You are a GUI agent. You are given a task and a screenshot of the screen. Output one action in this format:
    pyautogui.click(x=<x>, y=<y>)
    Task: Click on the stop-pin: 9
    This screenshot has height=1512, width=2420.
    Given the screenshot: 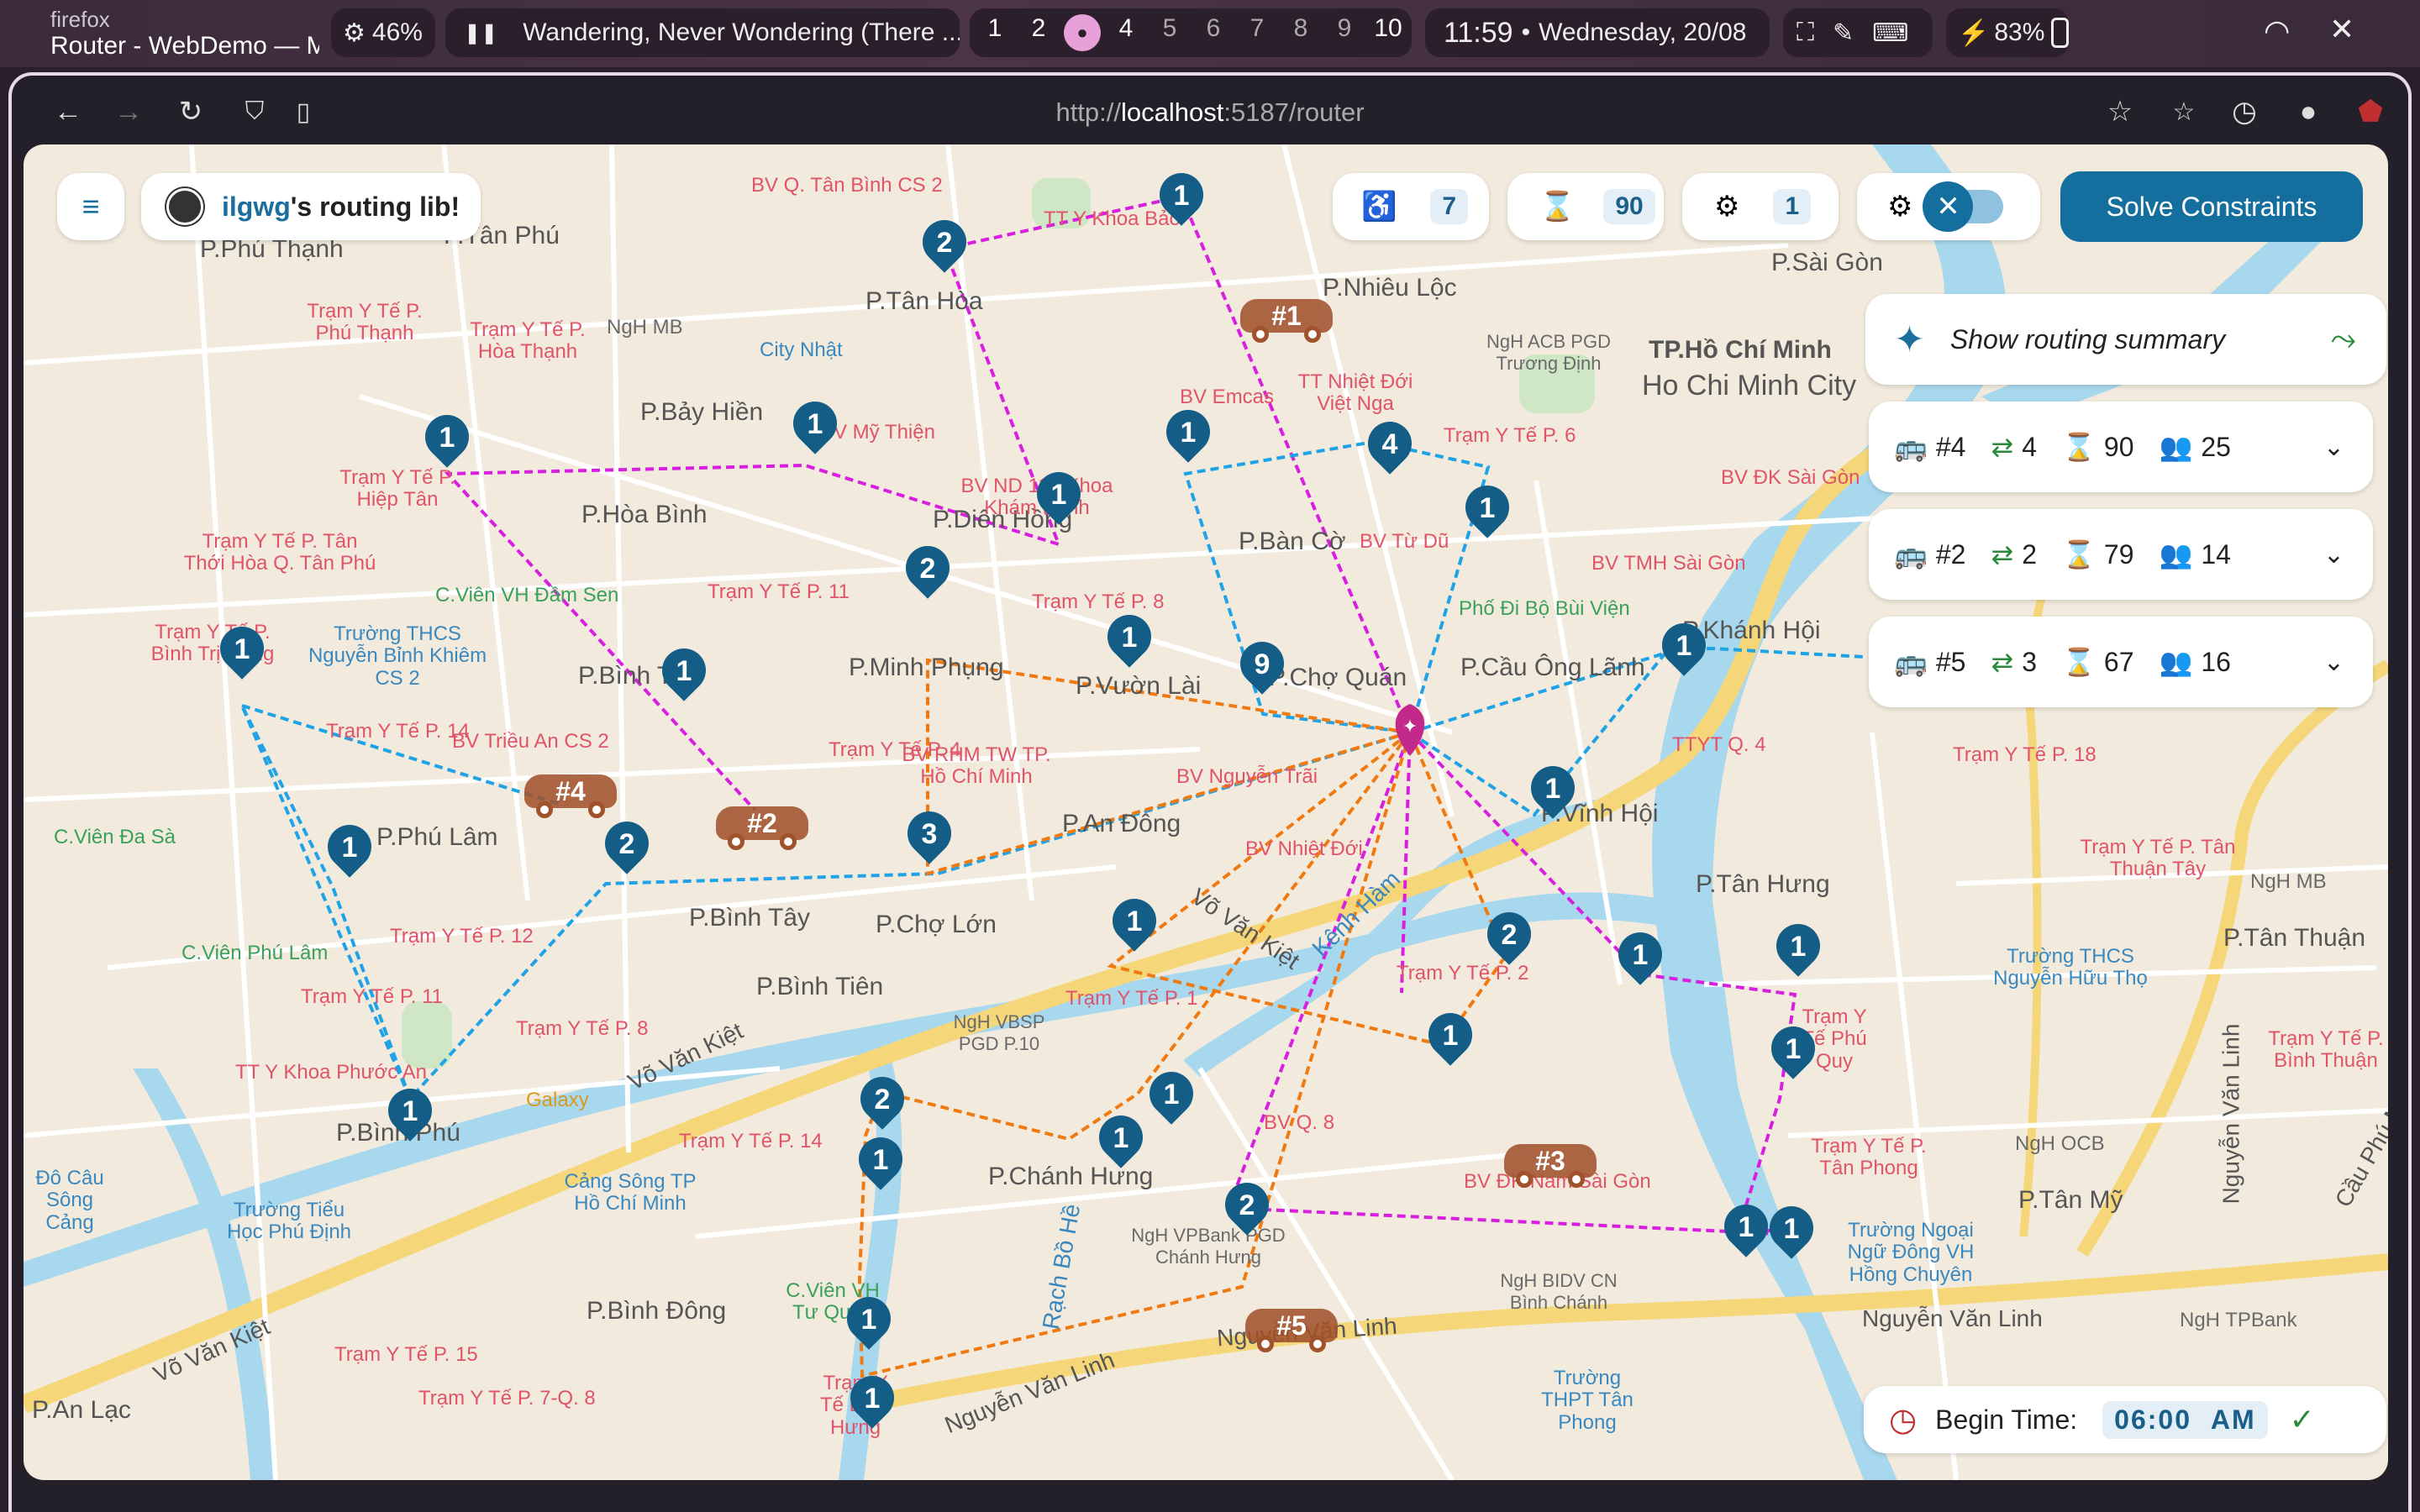 What is the action you would take?
    pyautogui.click(x=1262, y=670)
    